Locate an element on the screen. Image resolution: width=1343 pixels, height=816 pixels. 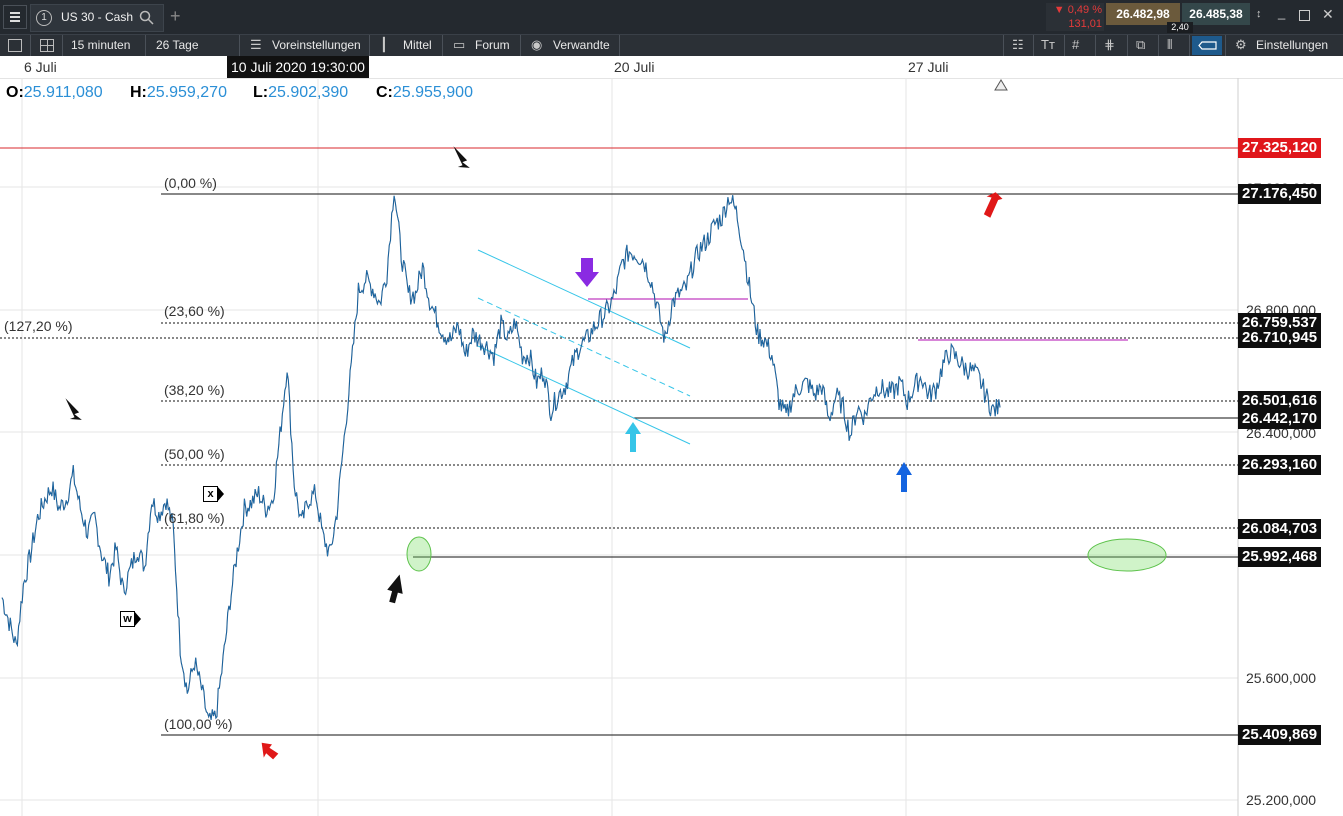
text-tool-icon: Tт is located at coordinates (1048, 45).